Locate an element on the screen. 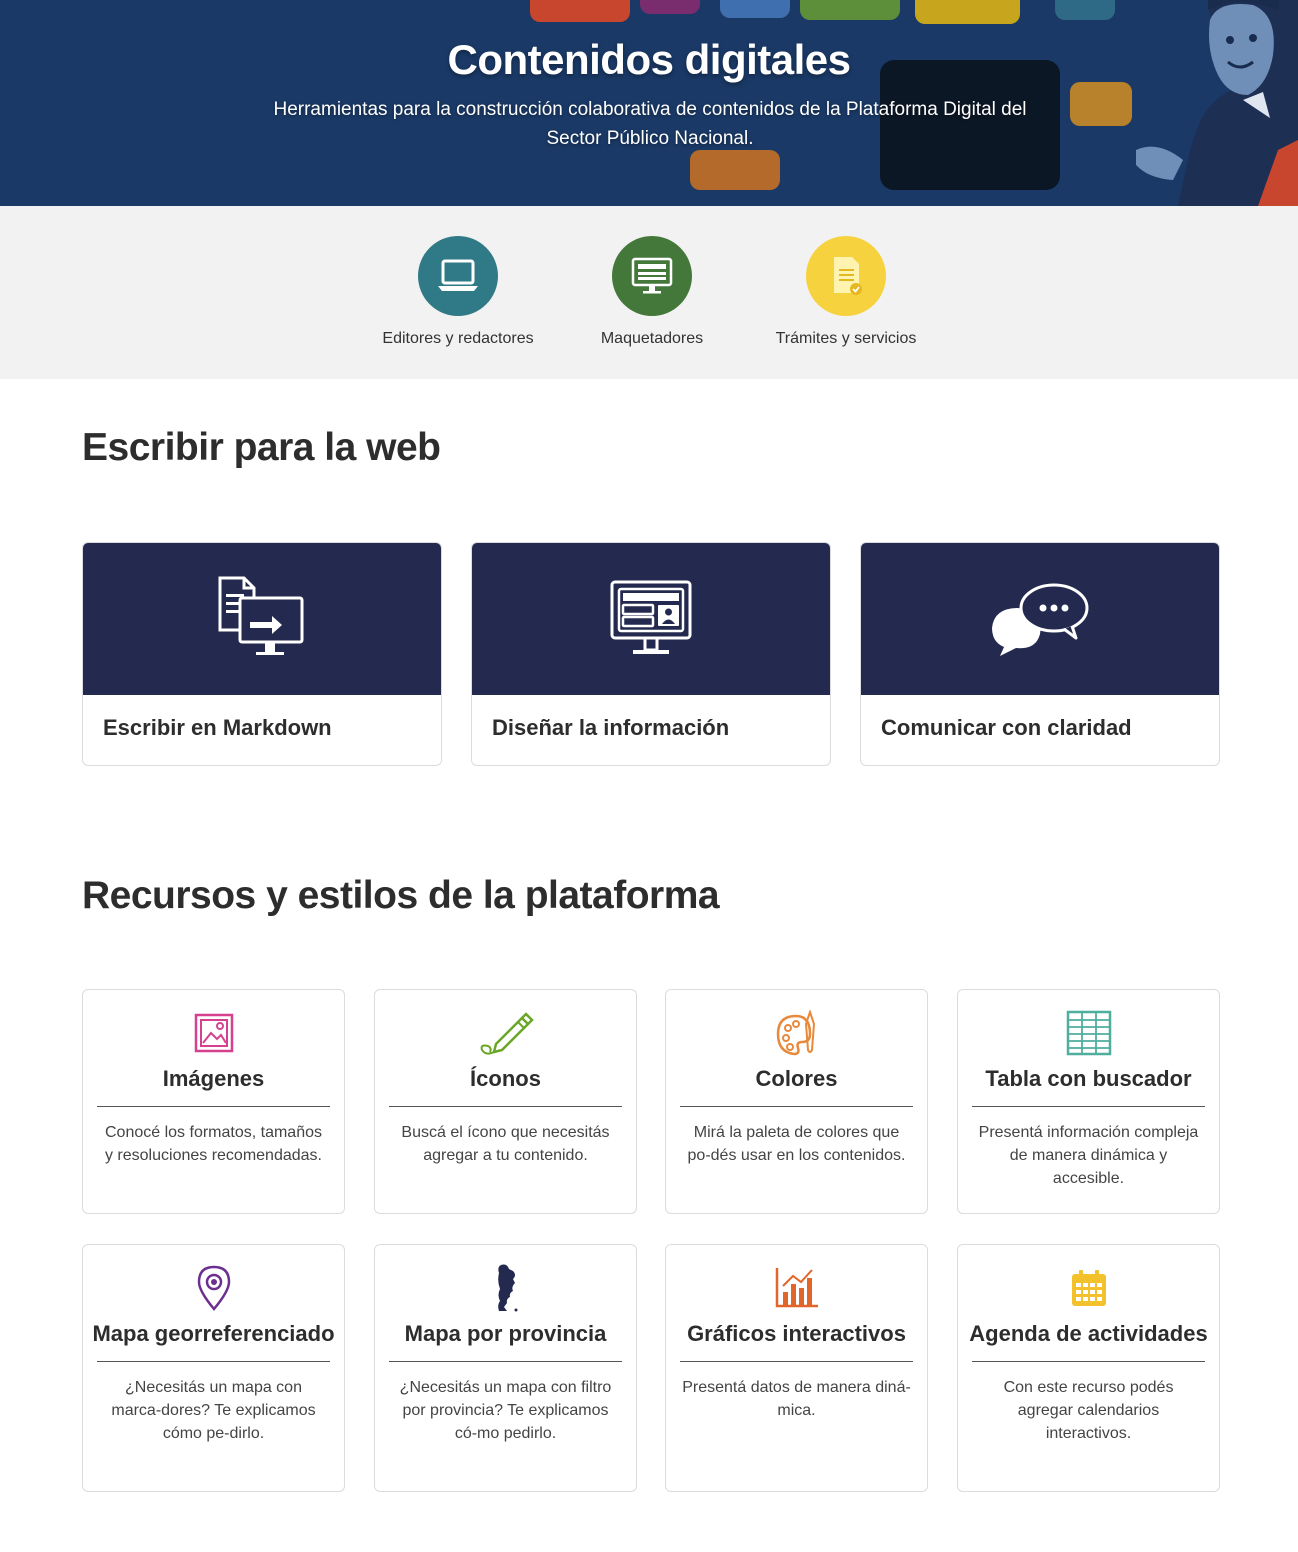  role-editores: Editores y redactores is located at coordinates (458, 292).